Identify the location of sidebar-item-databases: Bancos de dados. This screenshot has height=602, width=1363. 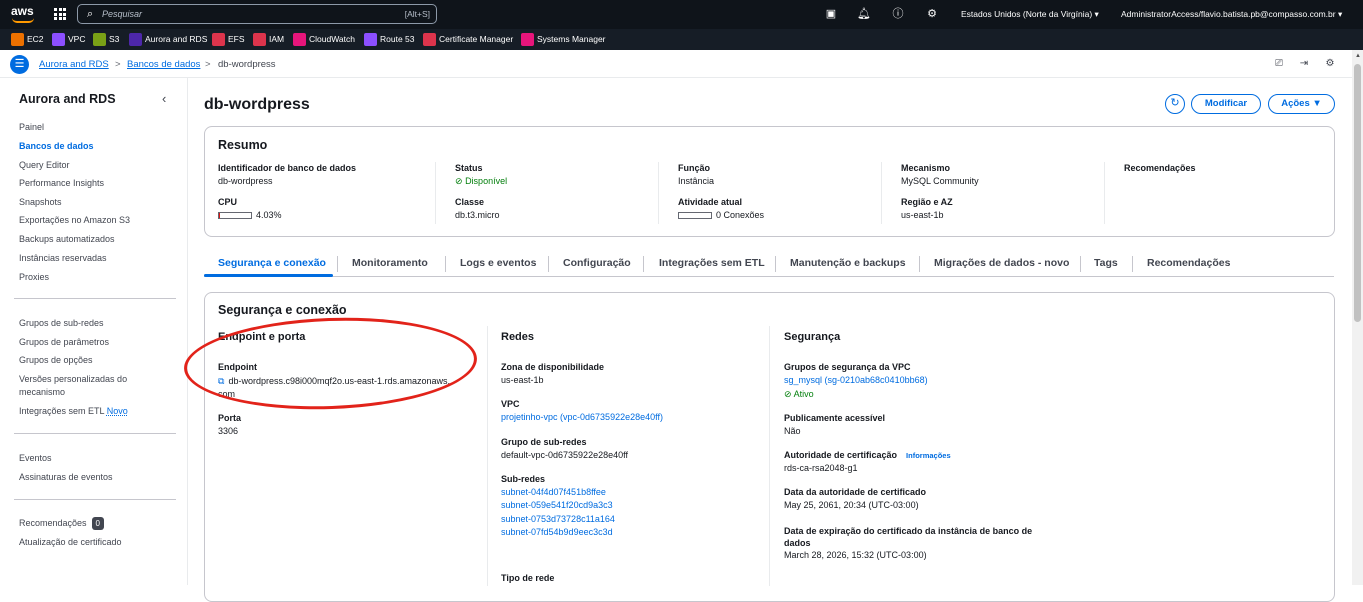
(94, 146).